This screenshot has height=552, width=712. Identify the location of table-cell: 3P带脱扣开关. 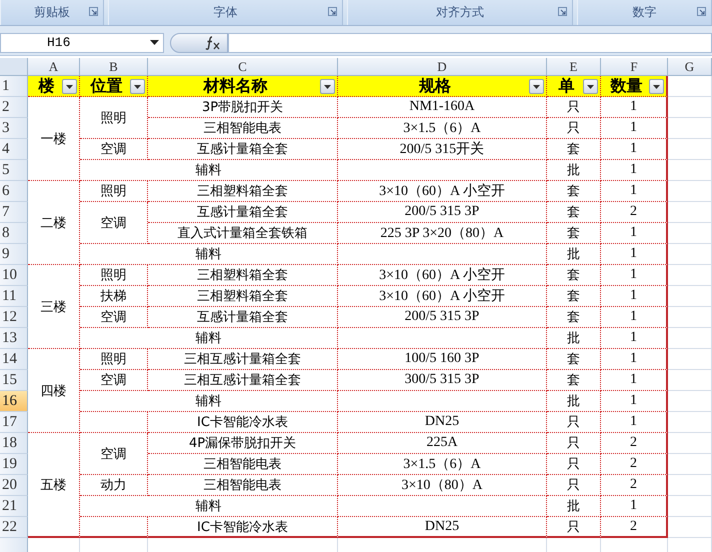
(243, 107).